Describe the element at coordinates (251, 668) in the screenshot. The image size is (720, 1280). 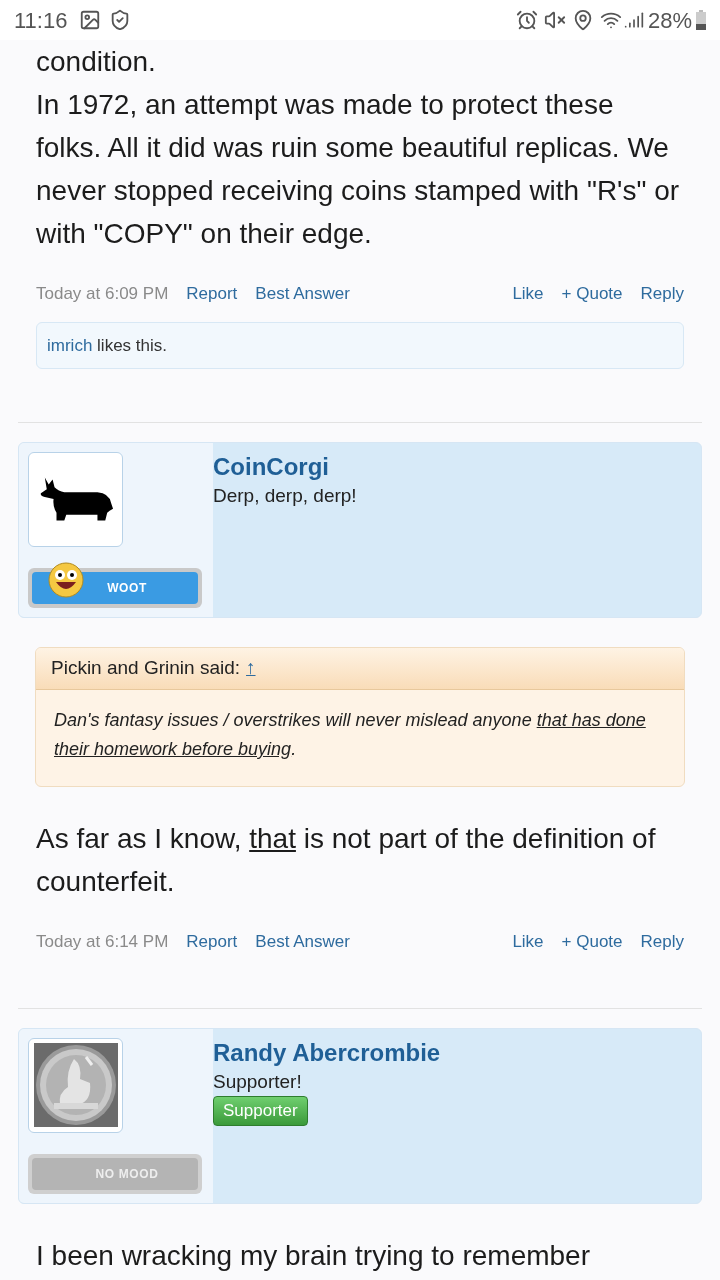
I see `jump-to-quote-link: ↑` at that location.